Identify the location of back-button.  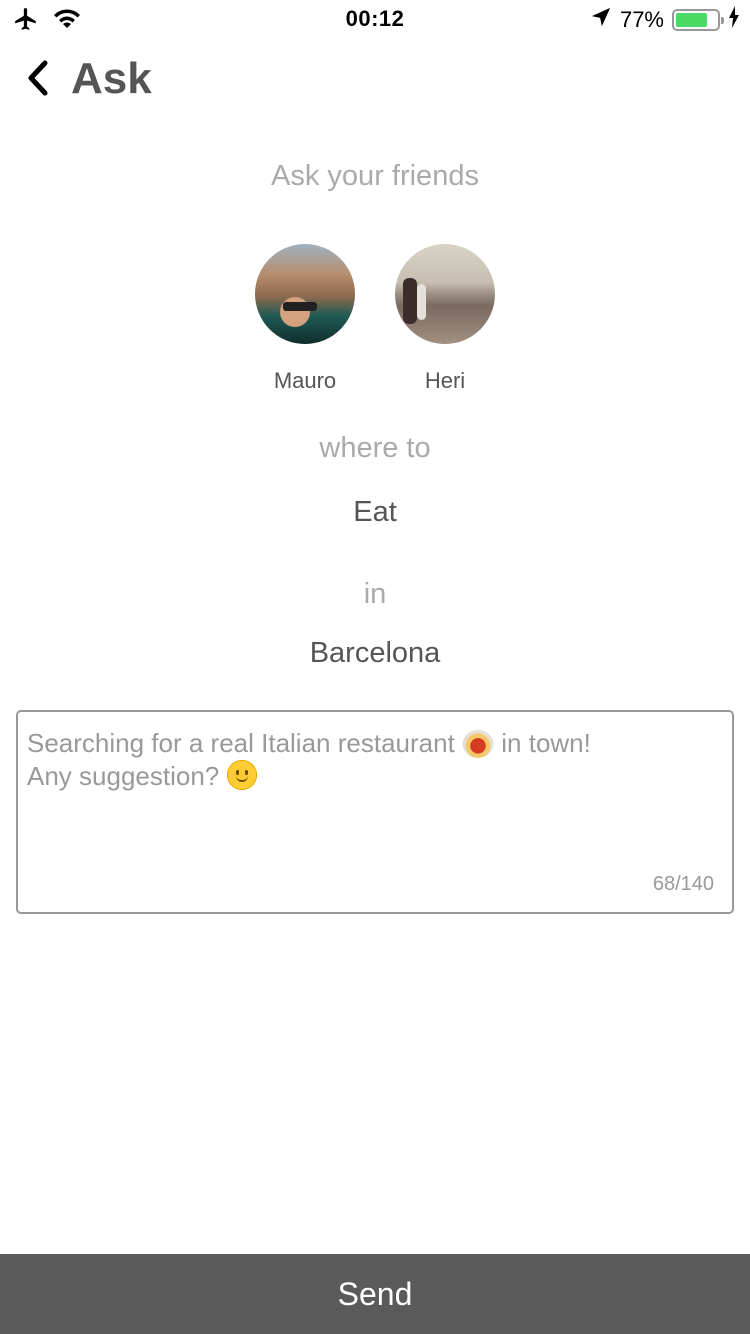
(38, 80).